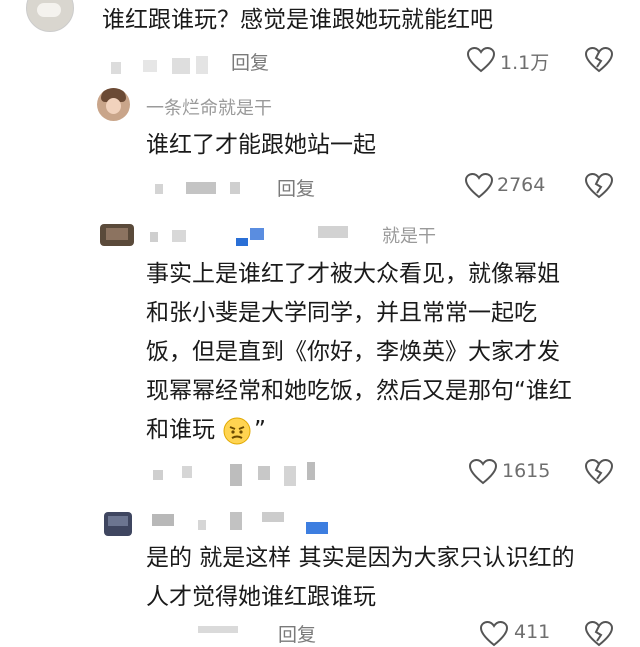 The height and width of the screenshot is (647, 640). Describe the element at coordinates (237, 431) in the screenshot. I see `annoyed-face-emoji` at that location.